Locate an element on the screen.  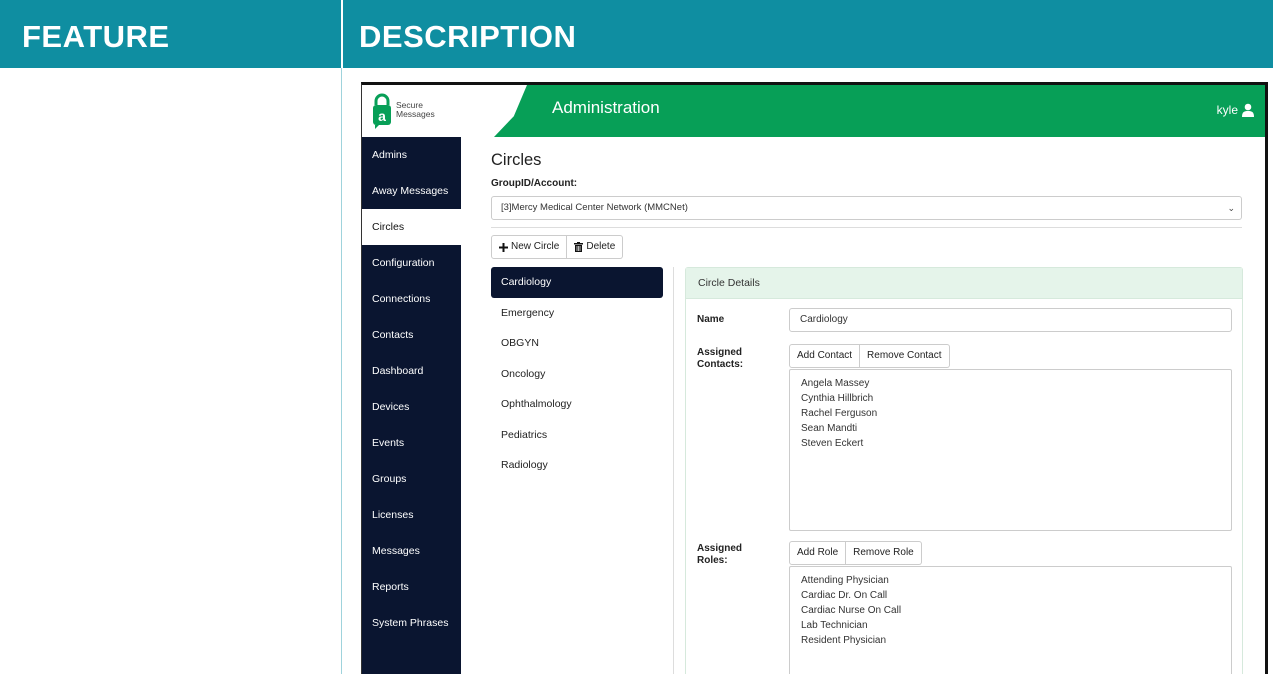
feature-column-header: FEATURE is located at coordinates (170, 34).